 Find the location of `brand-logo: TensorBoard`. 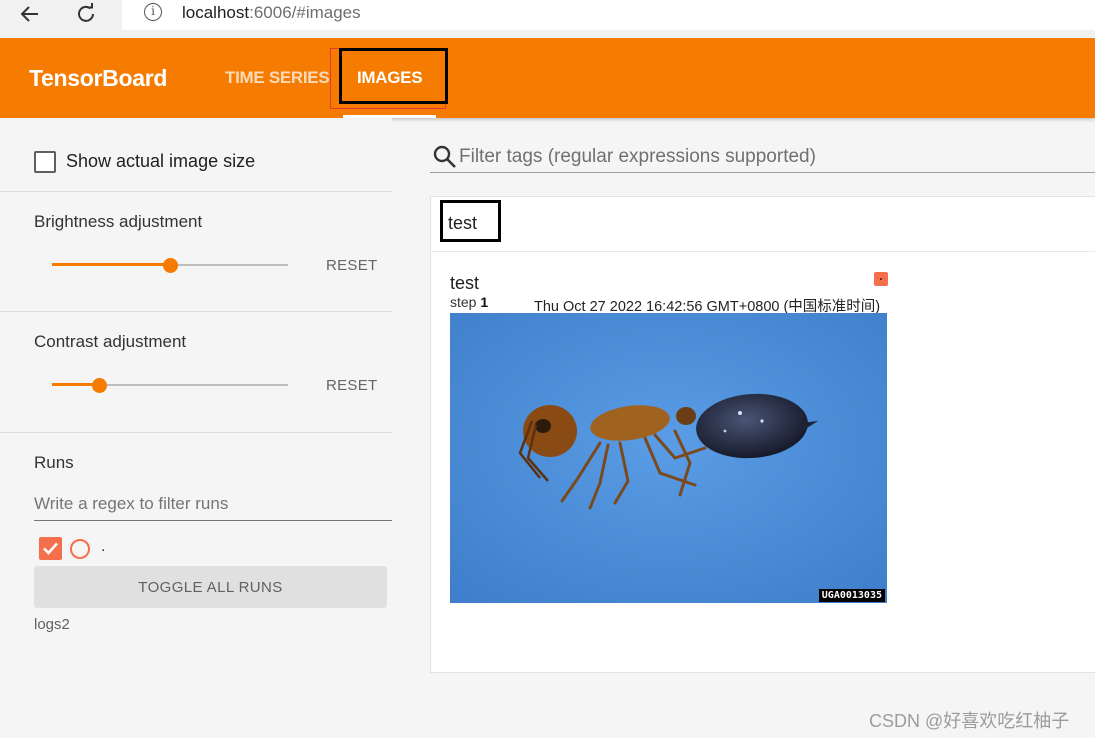

brand-logo: TensorBoard is located at coordinates (98, 78).